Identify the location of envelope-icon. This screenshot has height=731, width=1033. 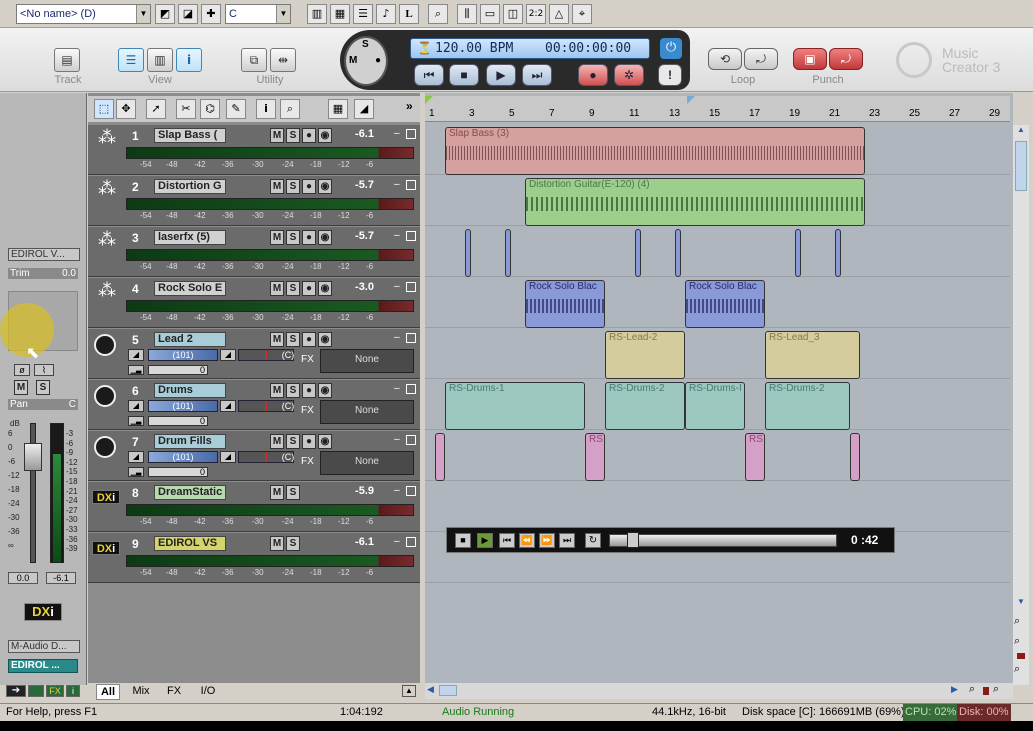
(36, 691).